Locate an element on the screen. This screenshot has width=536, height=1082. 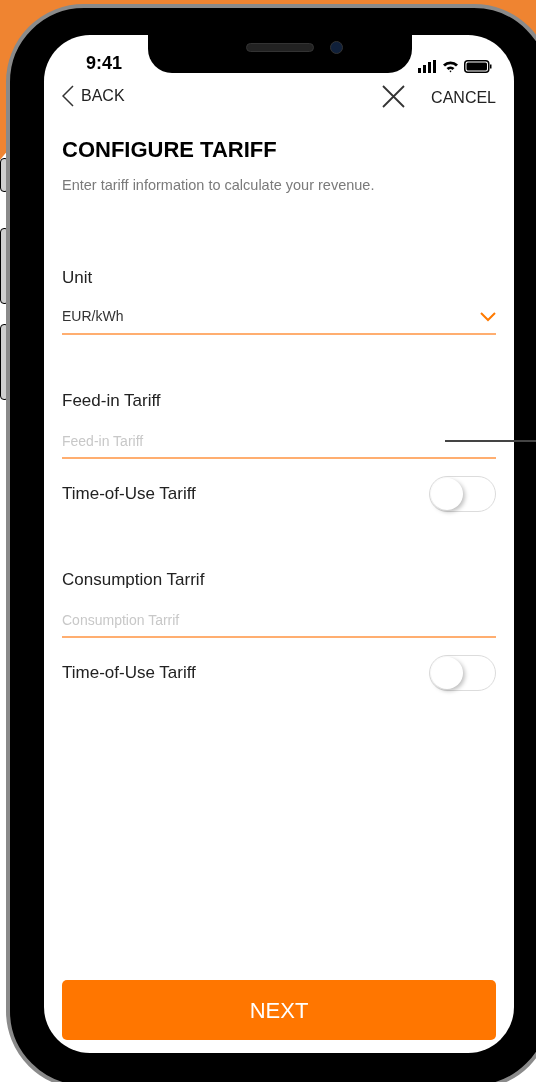
page-title: CONFIGURE TARIFF is located at coordinates (170, 150).